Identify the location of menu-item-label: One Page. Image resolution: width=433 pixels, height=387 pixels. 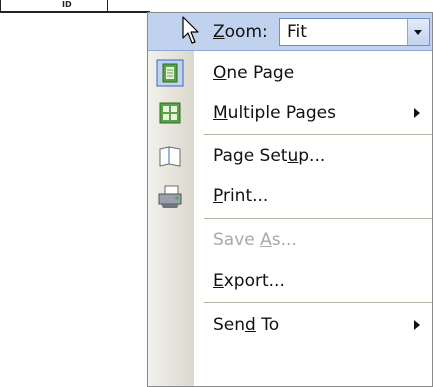
(254, 73).